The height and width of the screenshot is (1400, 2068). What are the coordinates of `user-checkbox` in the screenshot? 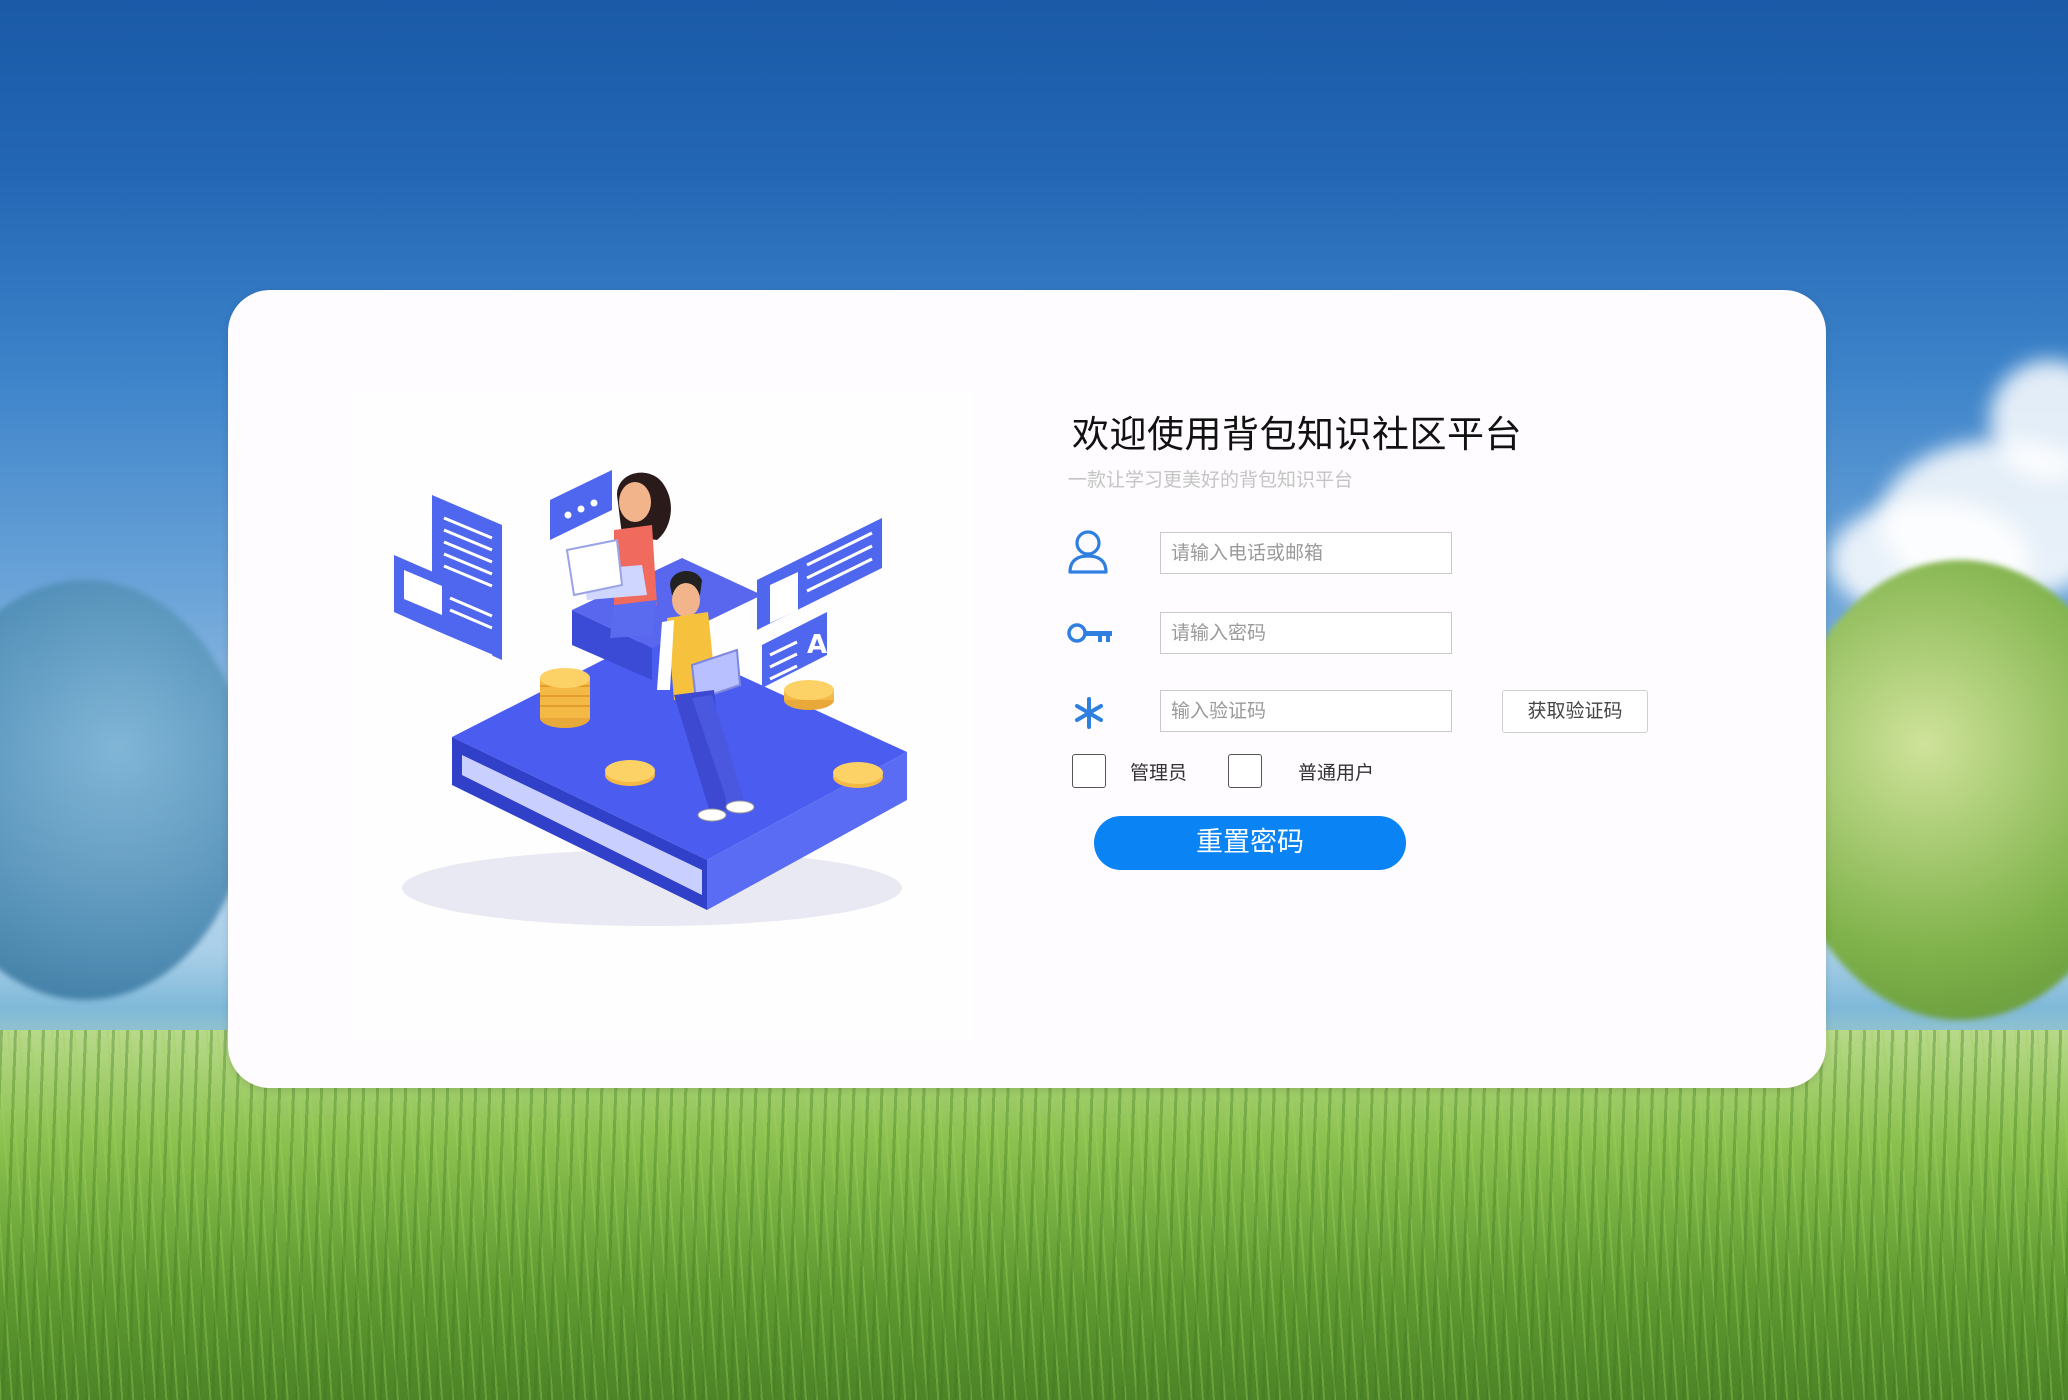 It's located at (1245, 771).